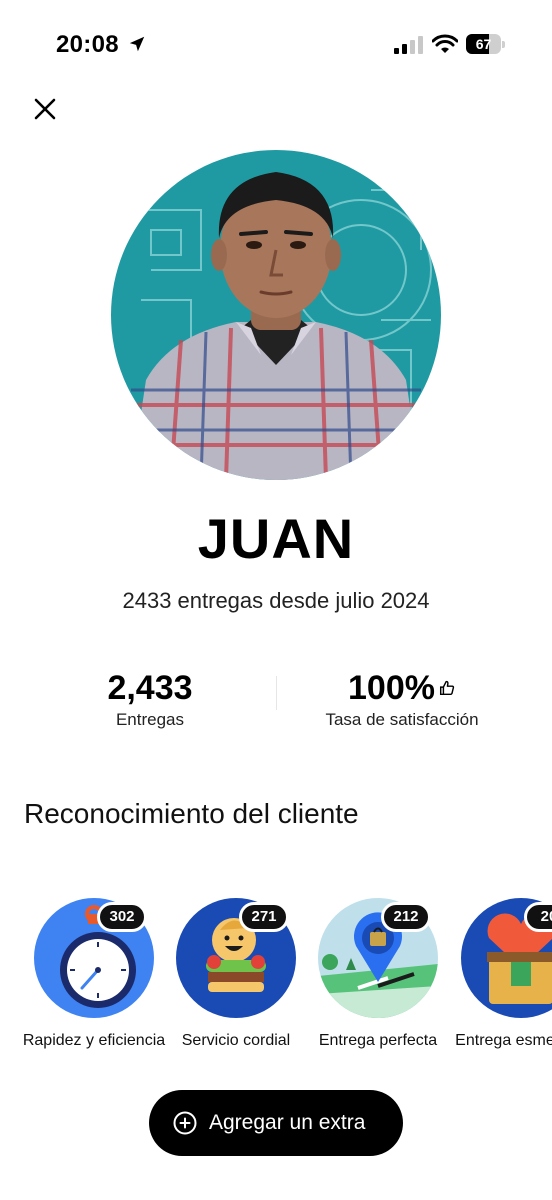  What do you see at coordinates (406, 917) in the screenshot?
I see `badge-count: 212` at bounding box center [406, 917].